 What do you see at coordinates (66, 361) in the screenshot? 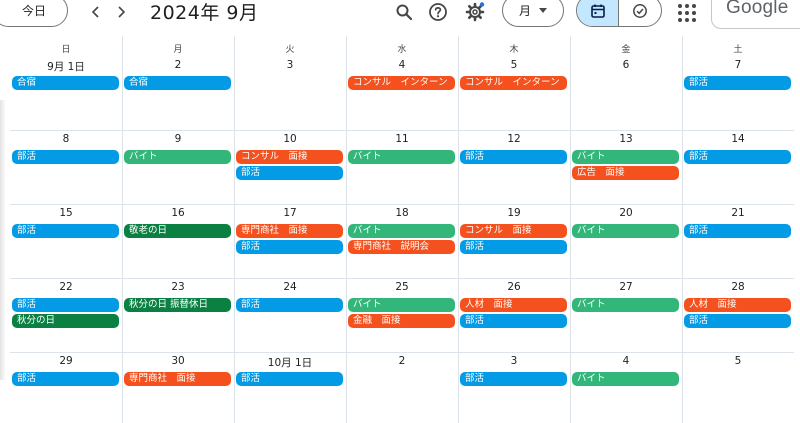
I see `date-number: 29` at bounding box center [66, 361].